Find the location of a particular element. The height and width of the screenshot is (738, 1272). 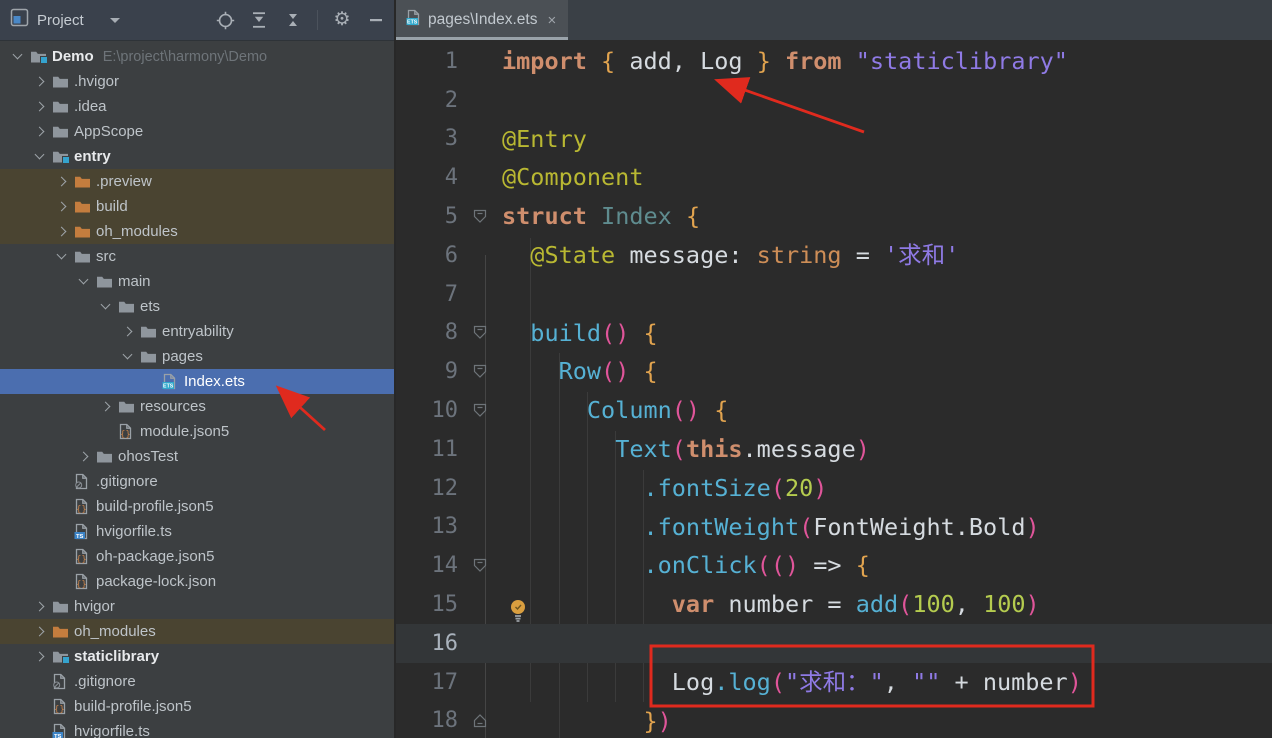

intention-bulb-icon is located at coordinates (518, 613).